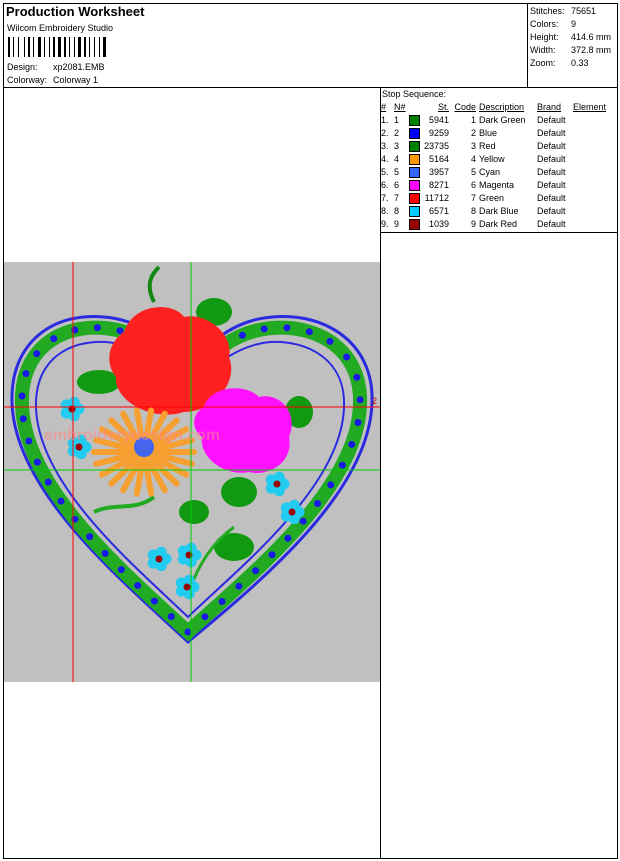  What do you see at coordinates (438, 159) in the screenshot?
I see `cell-st: 5164` at bounding box center [438, 159].